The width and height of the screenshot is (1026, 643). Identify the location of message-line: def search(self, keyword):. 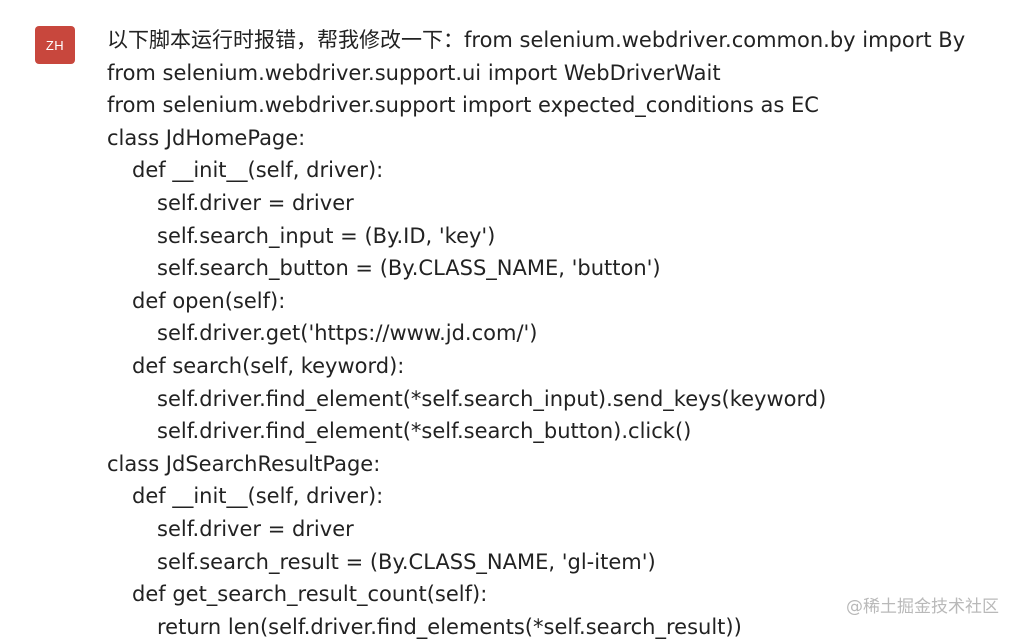
(268, 365).